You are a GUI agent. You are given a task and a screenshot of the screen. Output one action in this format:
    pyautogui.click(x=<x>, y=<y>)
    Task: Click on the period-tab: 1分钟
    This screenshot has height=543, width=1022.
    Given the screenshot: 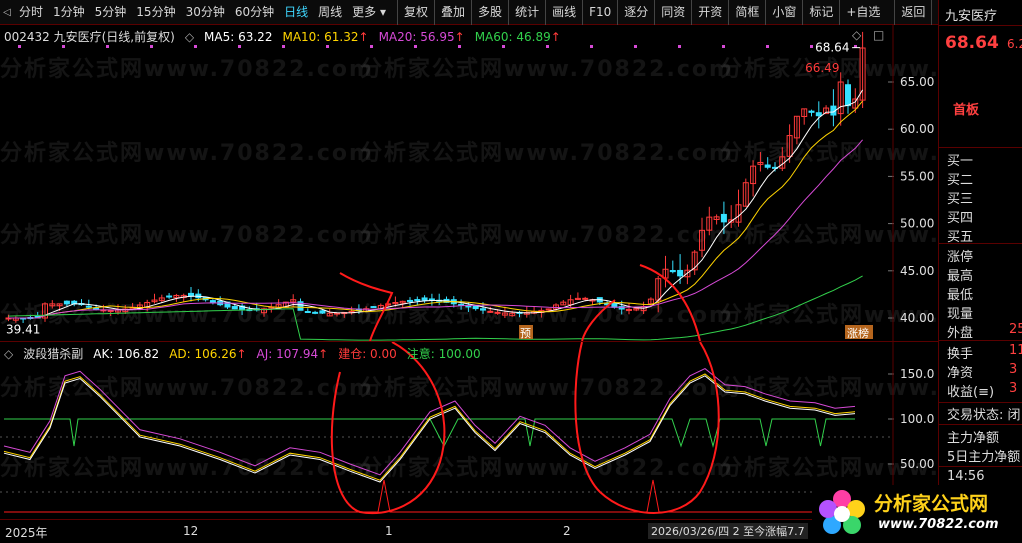 What is the action you would take?
    pyautogui.click(x=69, y=12)
    